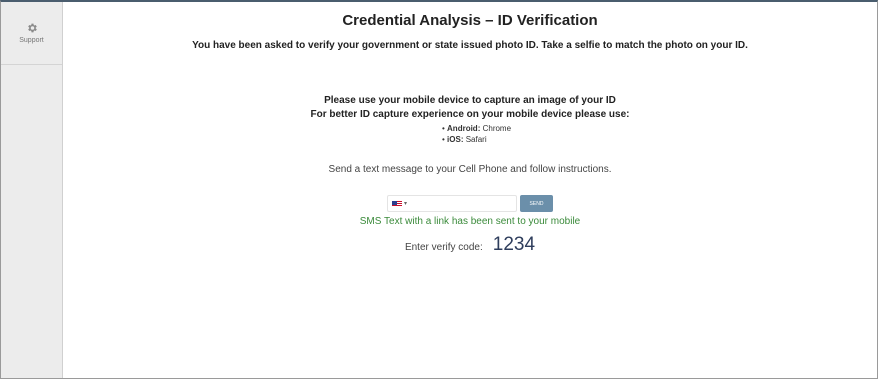  What do you see at coordinates (476, 139) in the screenshot?
I see `browser-ios: Safari` at bounding box center [476, 139].